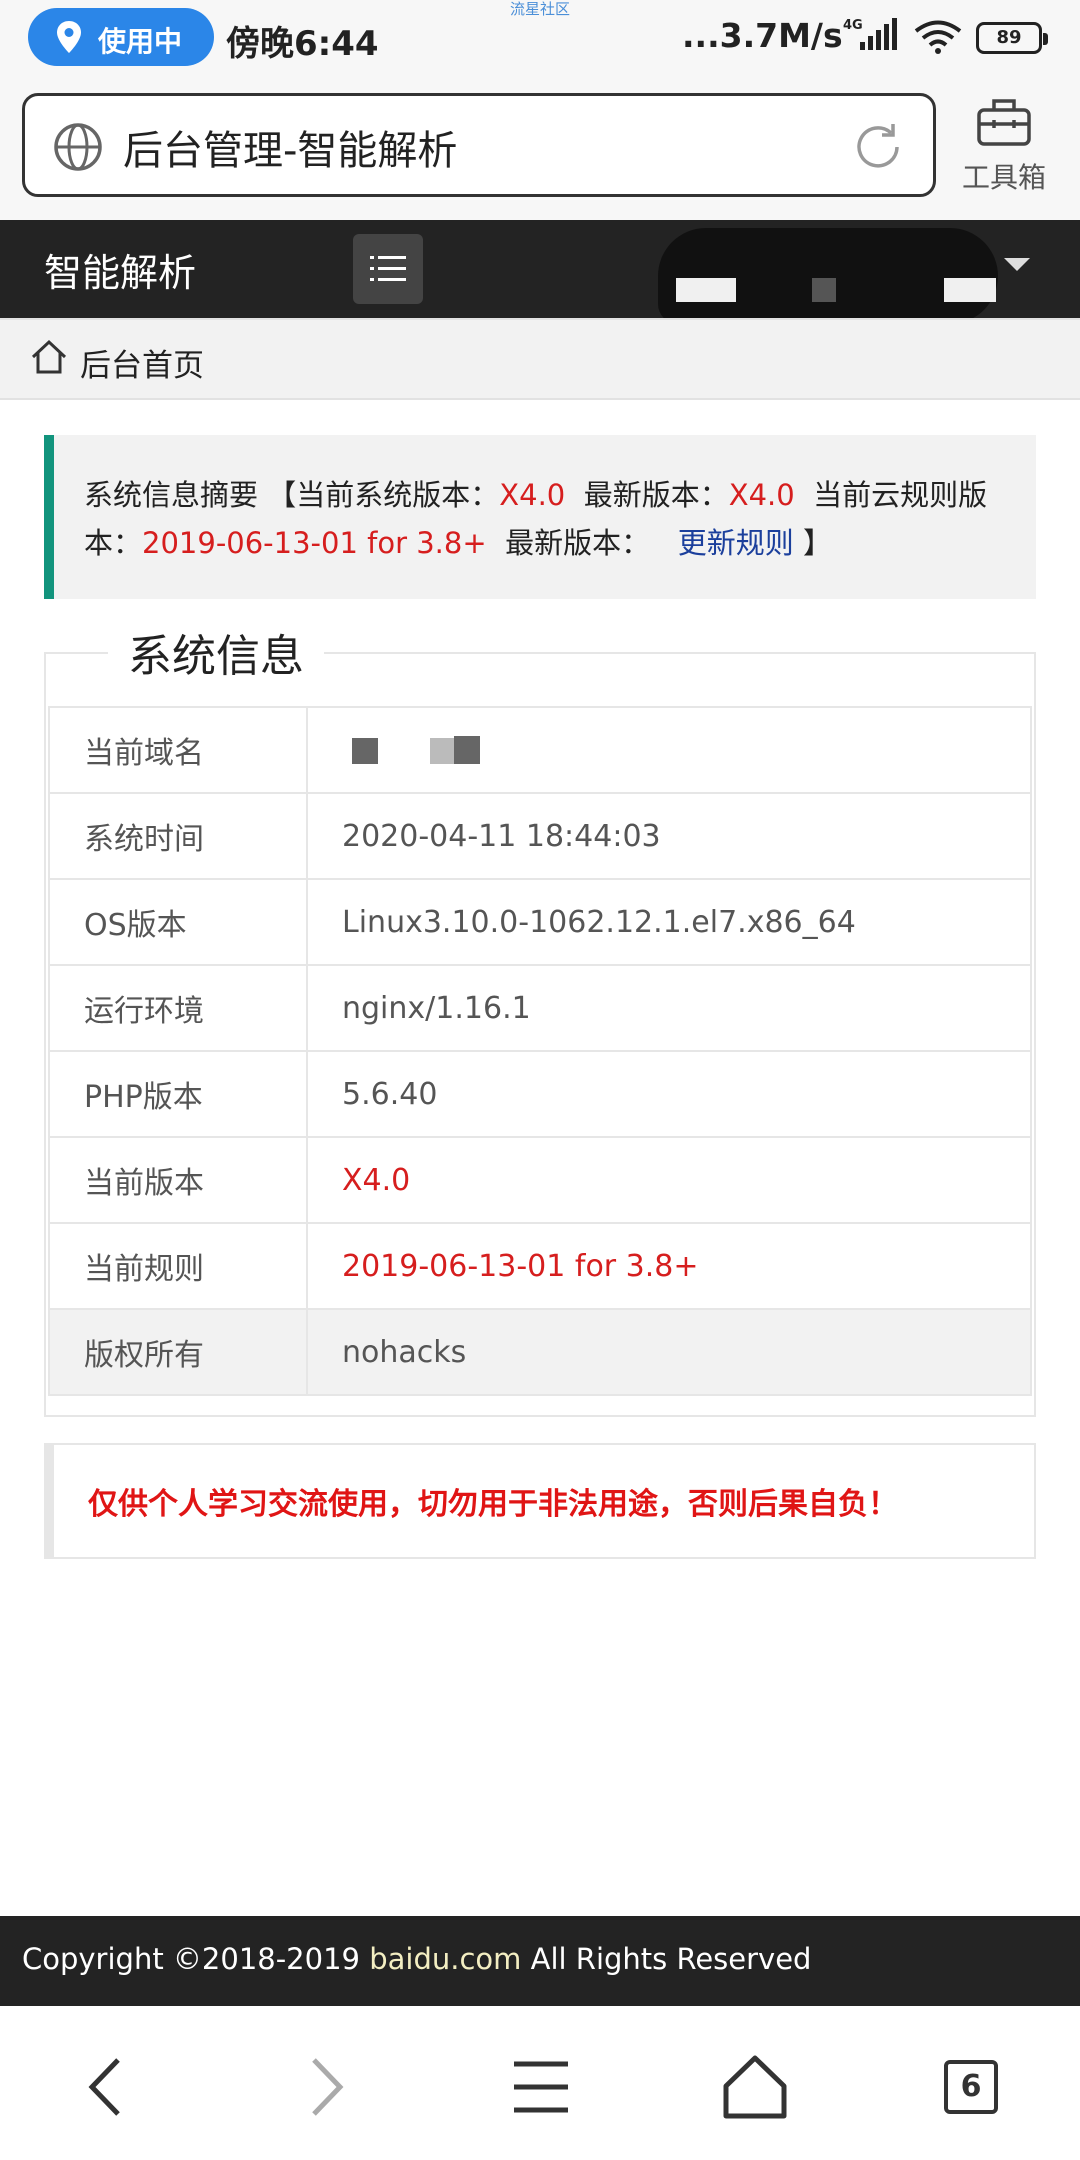  Describe the element at coordinates (290, 151) in the screenshot. I see `page-title-in-url-bar: 后台管理-智能解析` at that location.